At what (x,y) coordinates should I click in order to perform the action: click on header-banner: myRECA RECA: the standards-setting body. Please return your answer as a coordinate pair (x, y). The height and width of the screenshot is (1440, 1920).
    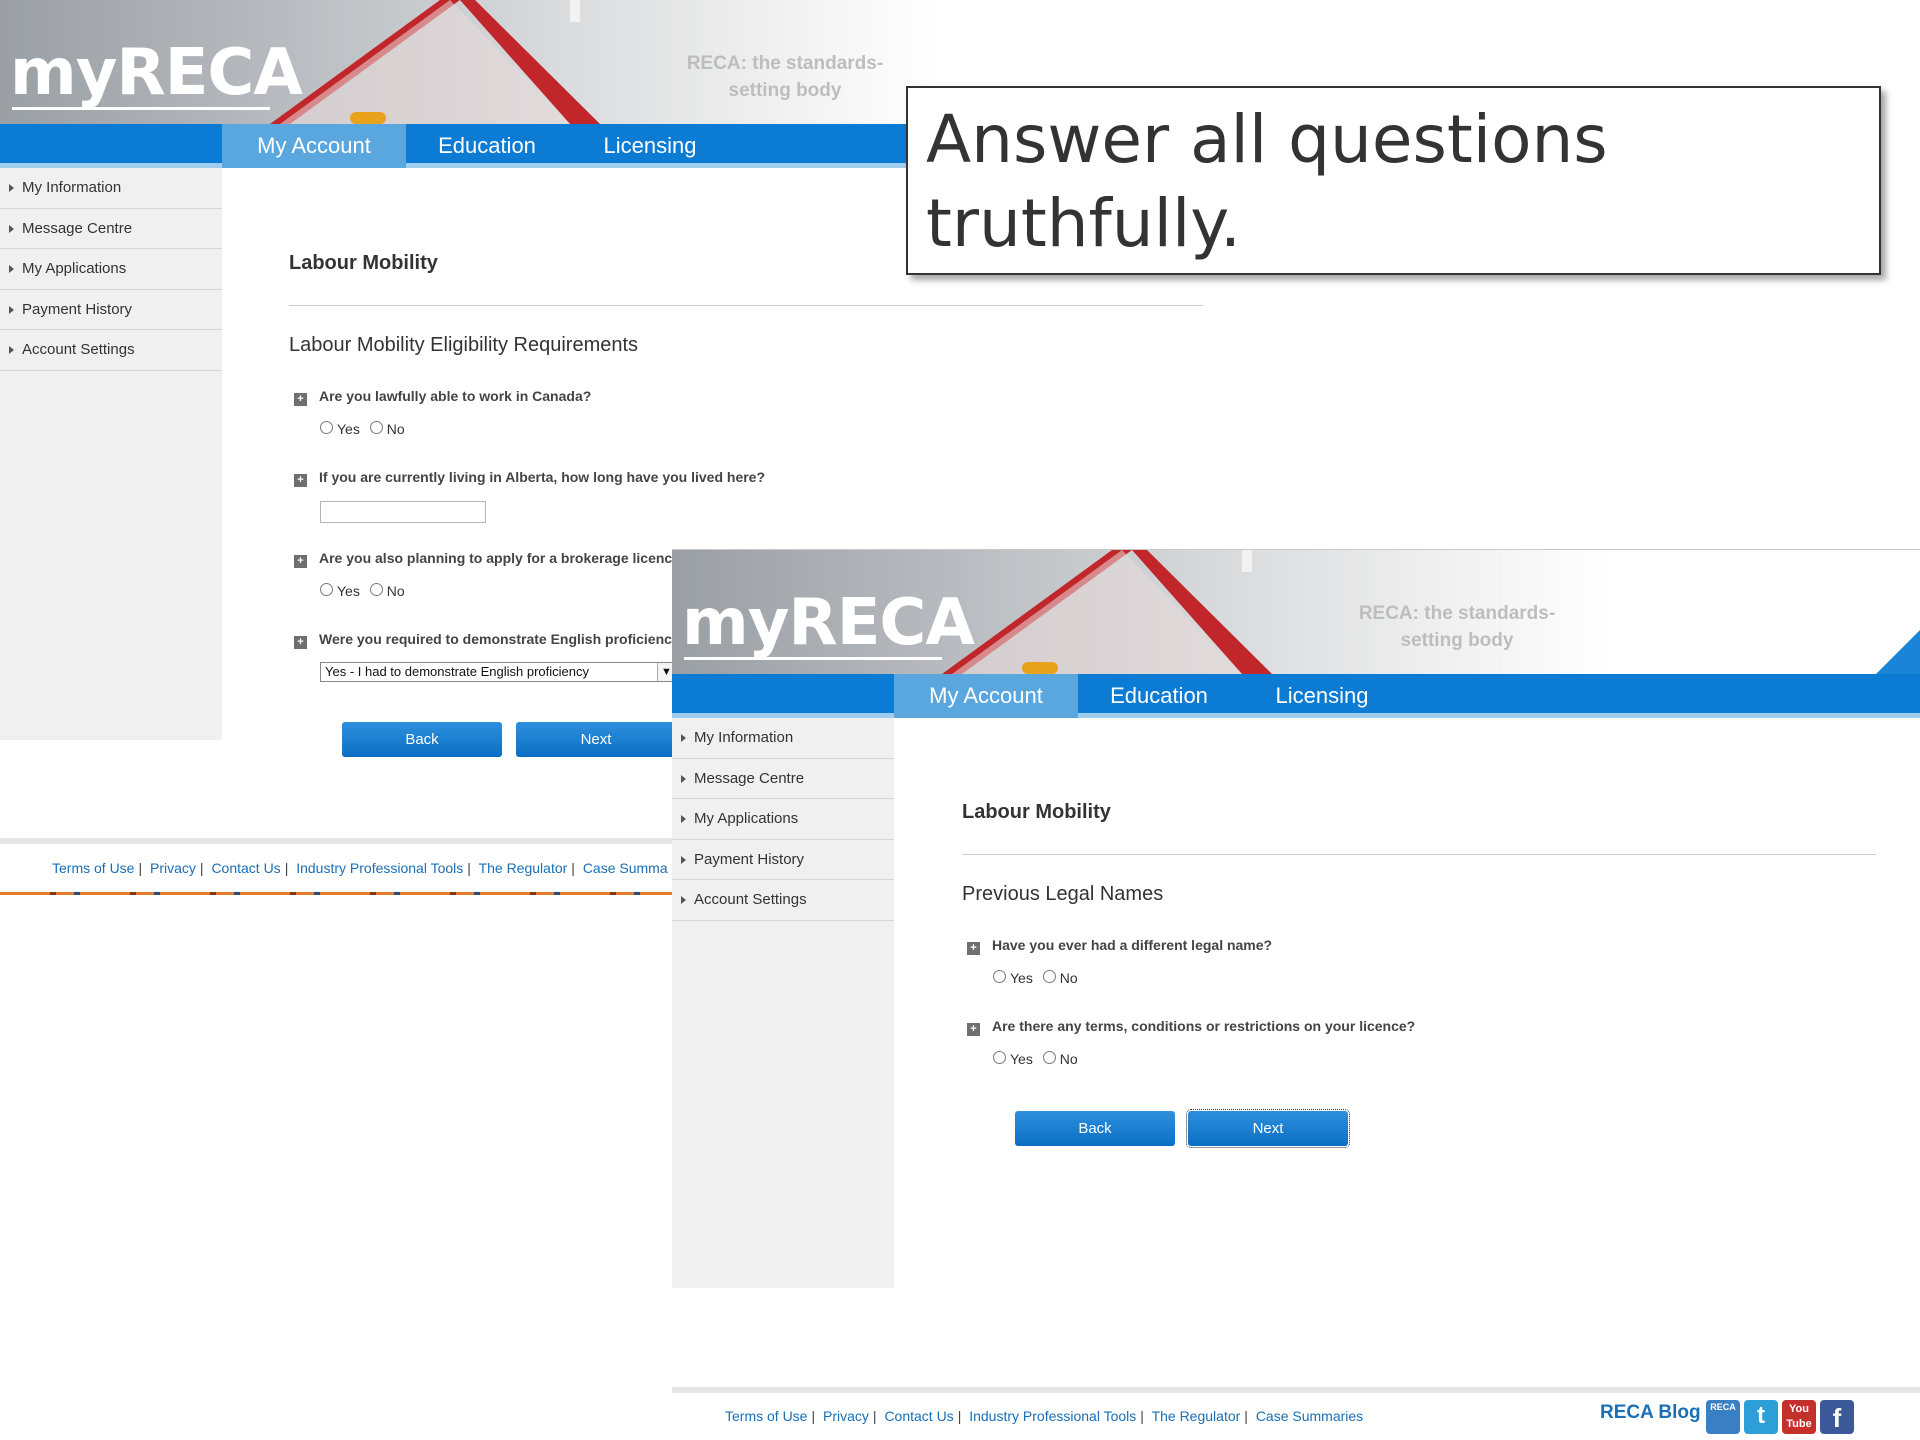
    Looking at the image, I should click on (1296, 612).